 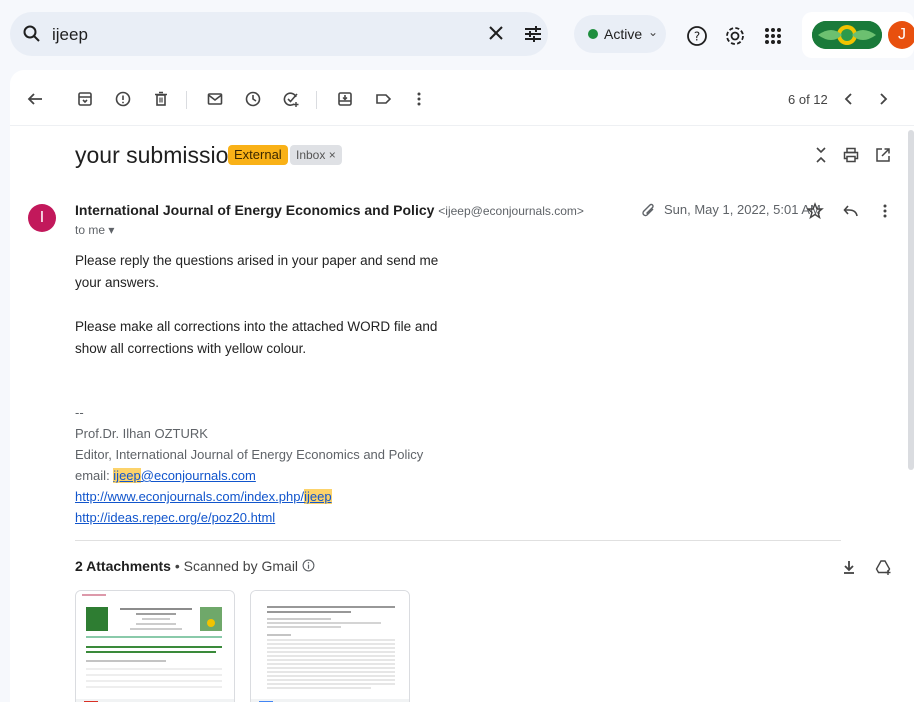 What do you see at coordinates (42, 220) in the screenshot?
I see `sender-avatar: I` at bounding box center [42, 220].